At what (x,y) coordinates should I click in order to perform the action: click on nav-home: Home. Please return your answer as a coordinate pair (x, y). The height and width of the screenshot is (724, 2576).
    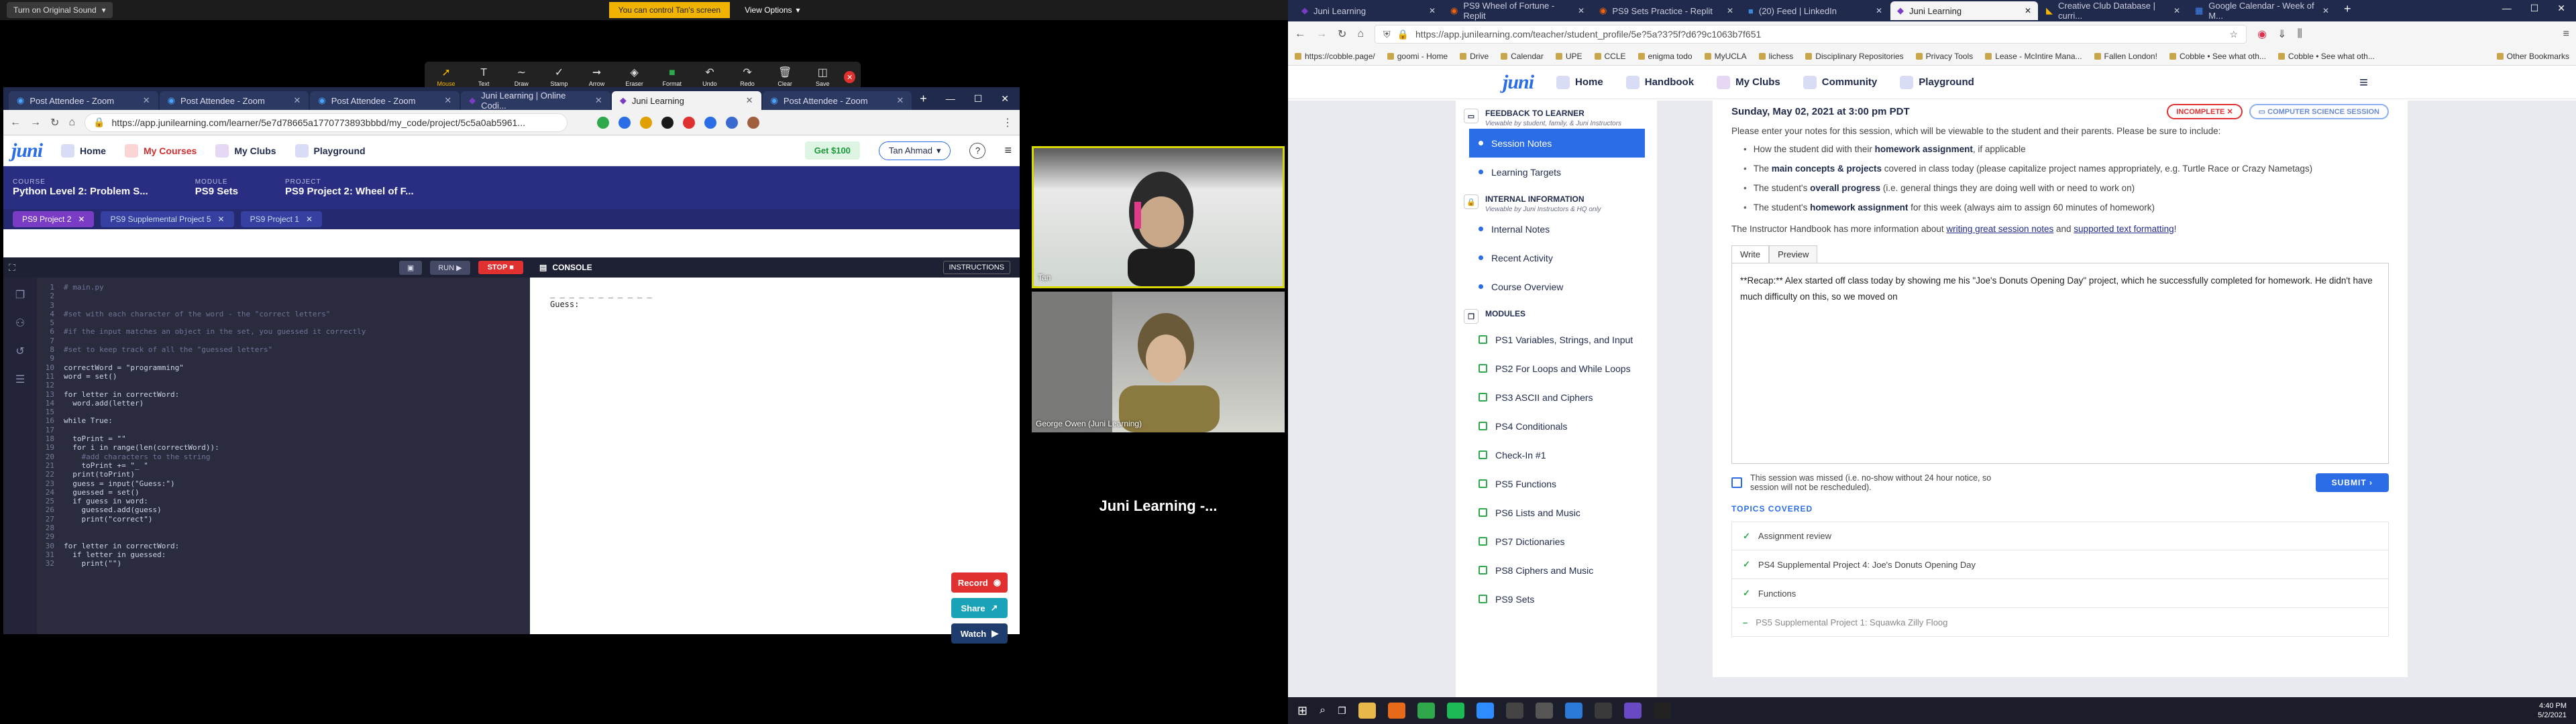
    Looking at the image, I should click on (1579, 82).